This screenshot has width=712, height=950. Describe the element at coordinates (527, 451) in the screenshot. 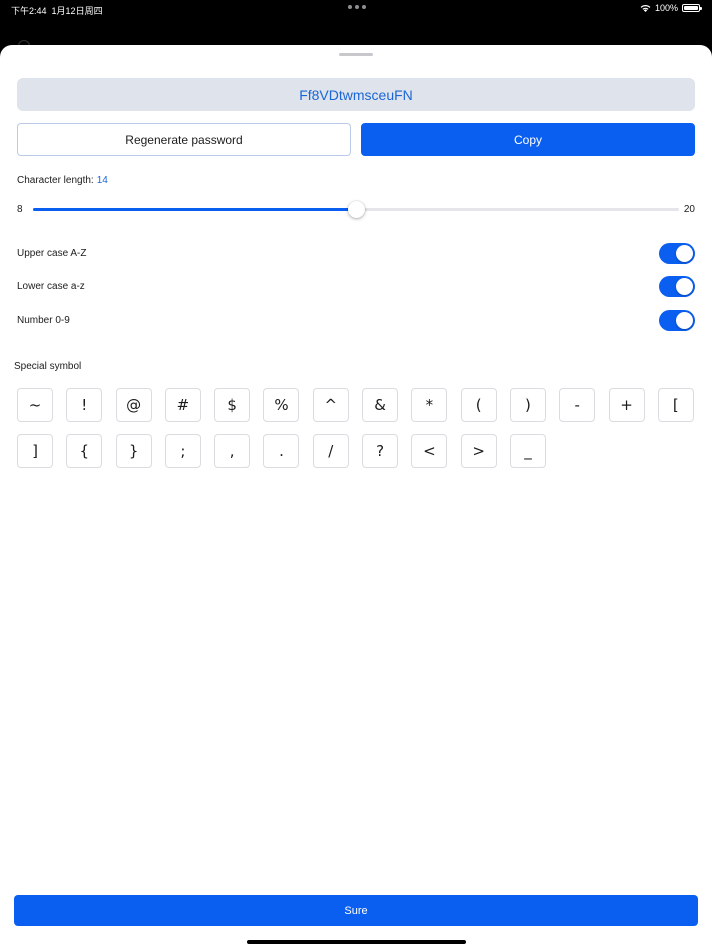

I see `symbol-key: _` at that location.